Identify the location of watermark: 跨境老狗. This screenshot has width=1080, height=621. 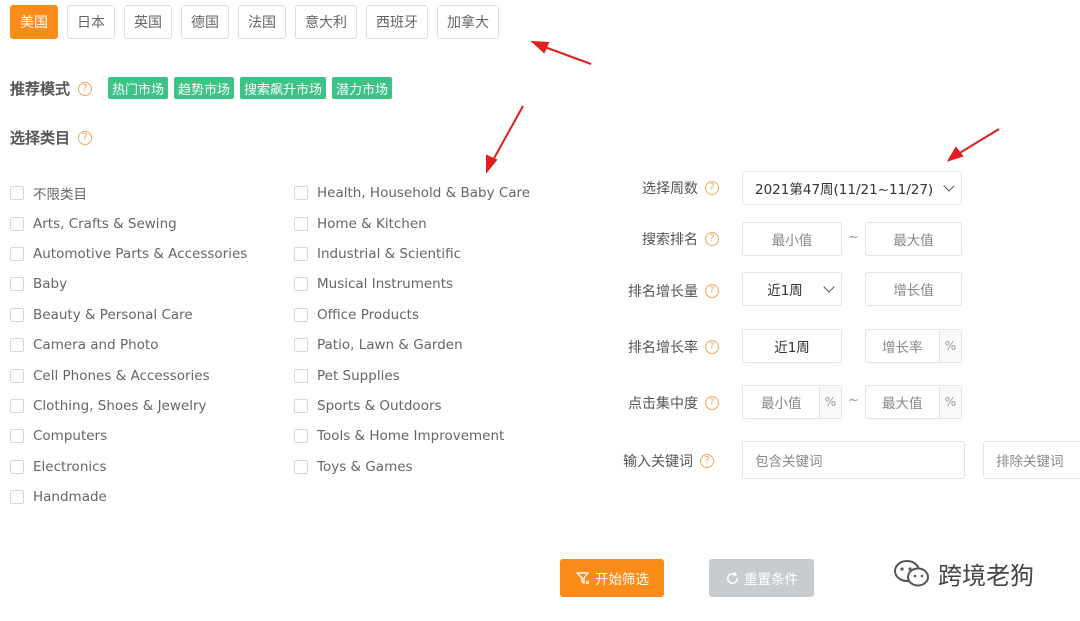
(963, 573).